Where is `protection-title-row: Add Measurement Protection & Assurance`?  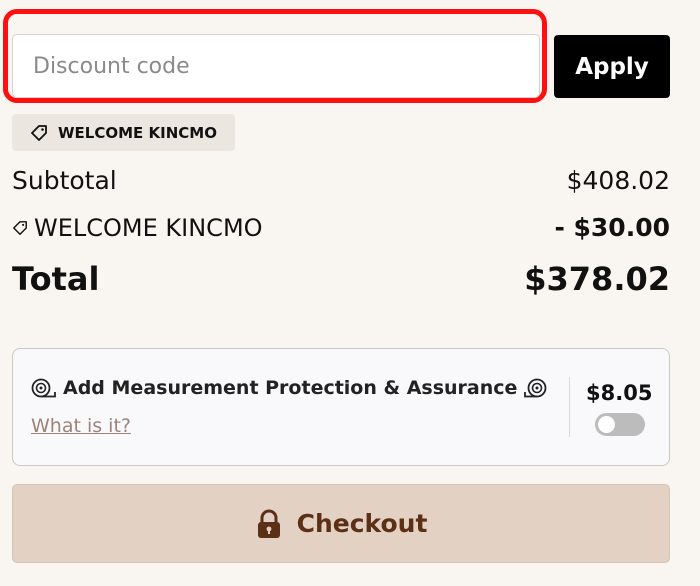
protection-title-row: Add Measurement Protection & Assurance is located at coordinates (290, 388).